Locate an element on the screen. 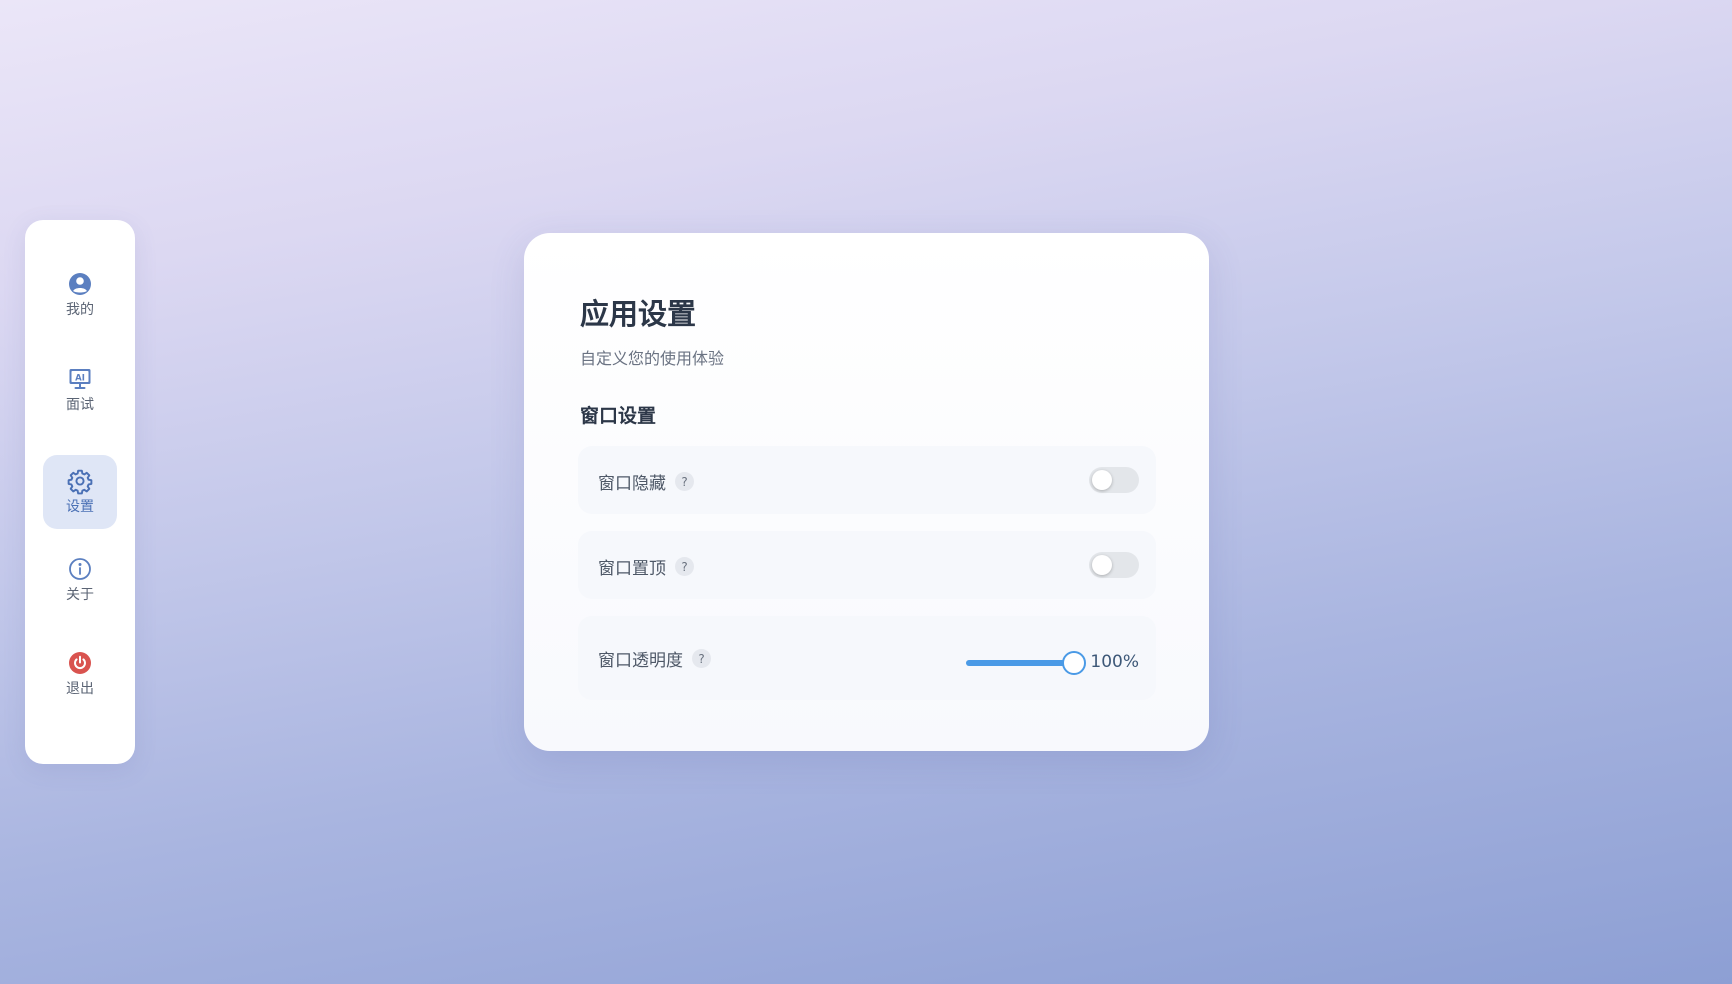  section-title: 窗口设置 is located at coordinates (618, 416).